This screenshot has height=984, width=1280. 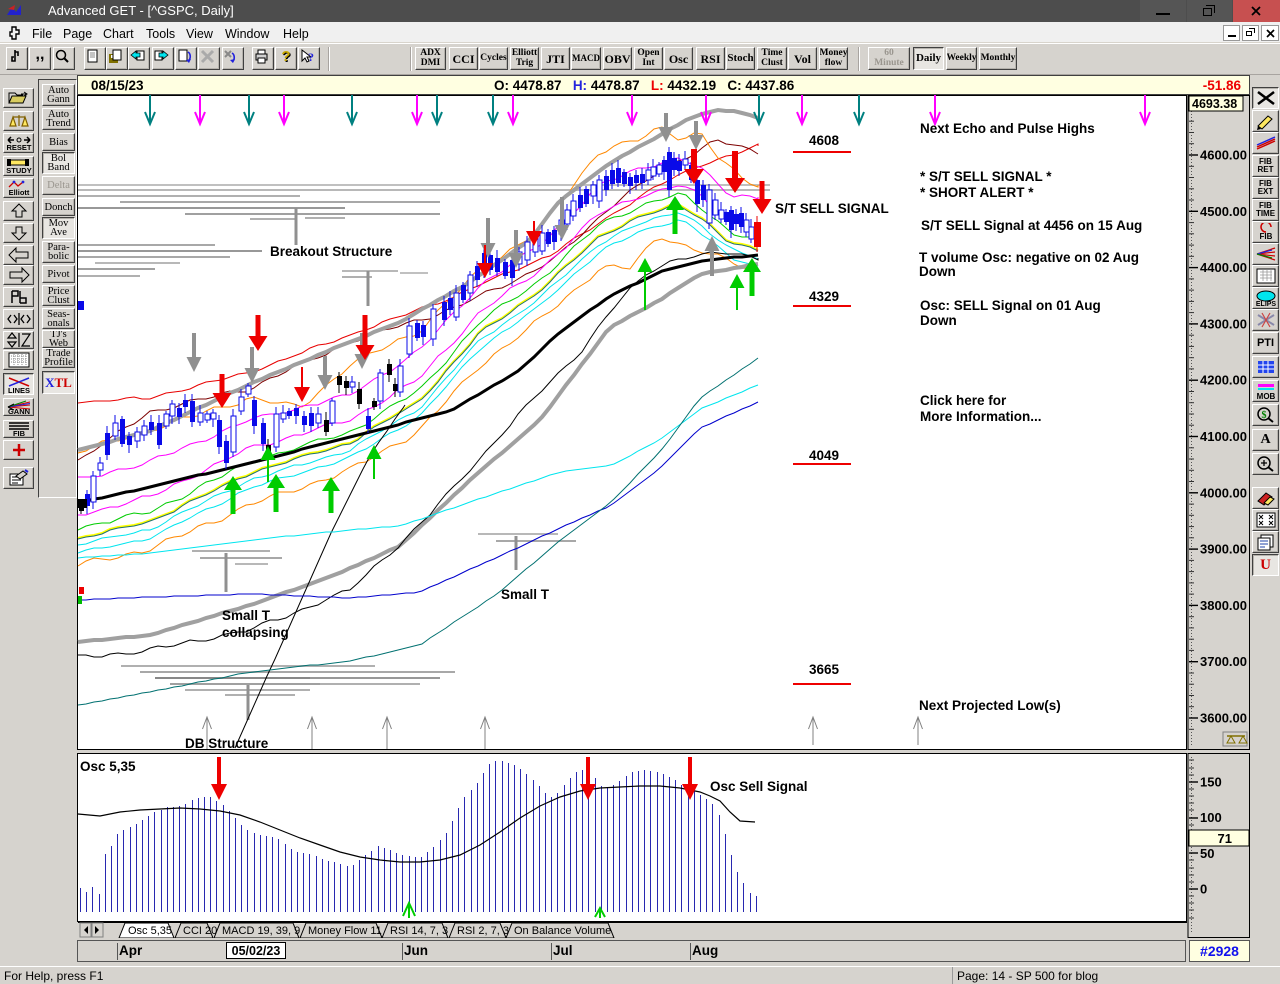 I want to click on svg-text: Breakout Structure, so click(x=331, y=251).